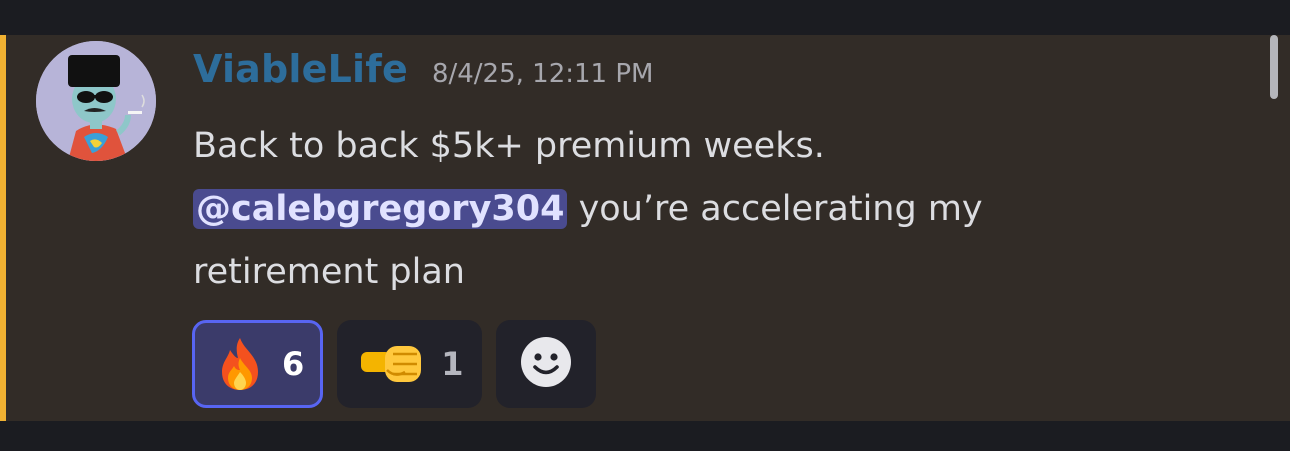 The width and height of the screenshot is (1290, 451). Describe the element at coordinates (293, 364) in the screenshot. I see `reaction-count: 6` at that location.